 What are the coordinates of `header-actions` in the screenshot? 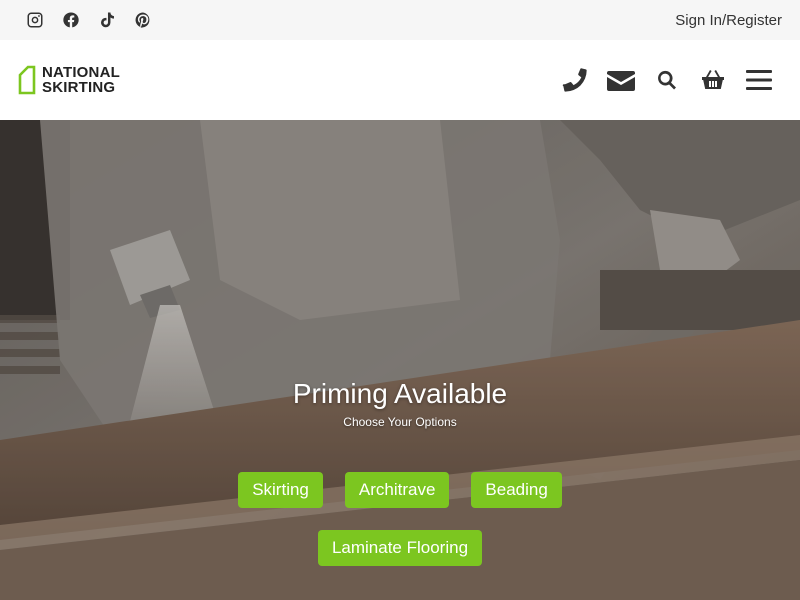 It's located at (667, 80).